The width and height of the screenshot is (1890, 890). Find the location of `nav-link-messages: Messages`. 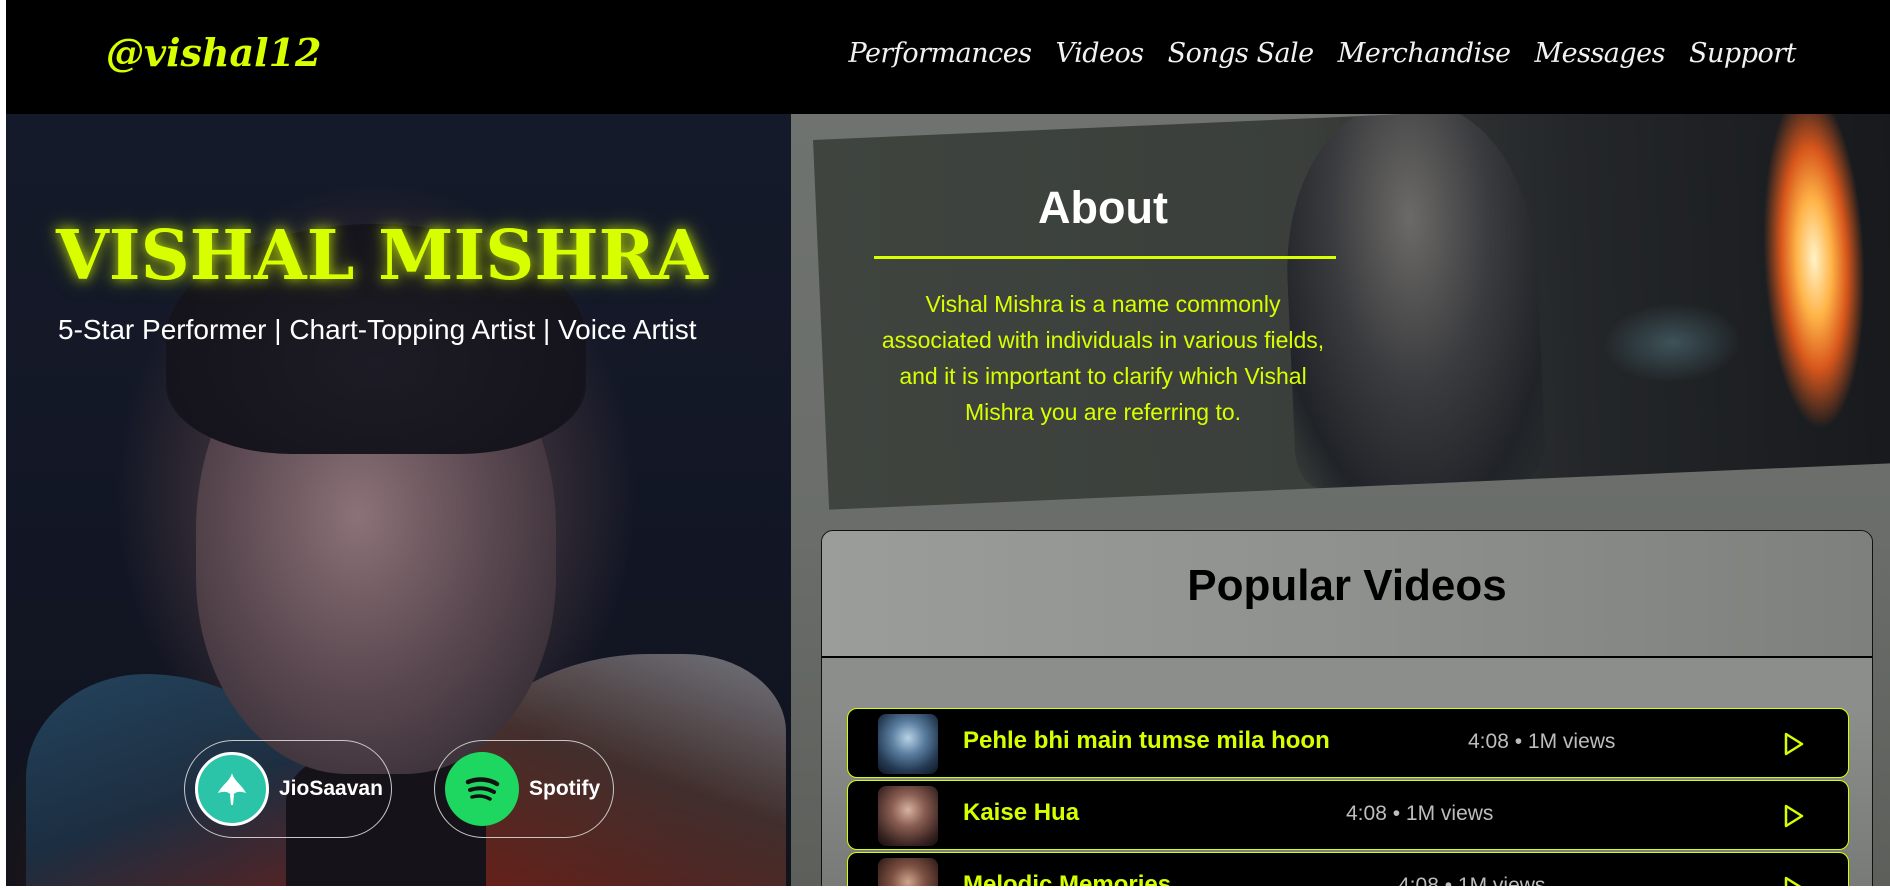

nav-link-messages: Messages is located at coordinates (1599, 53).